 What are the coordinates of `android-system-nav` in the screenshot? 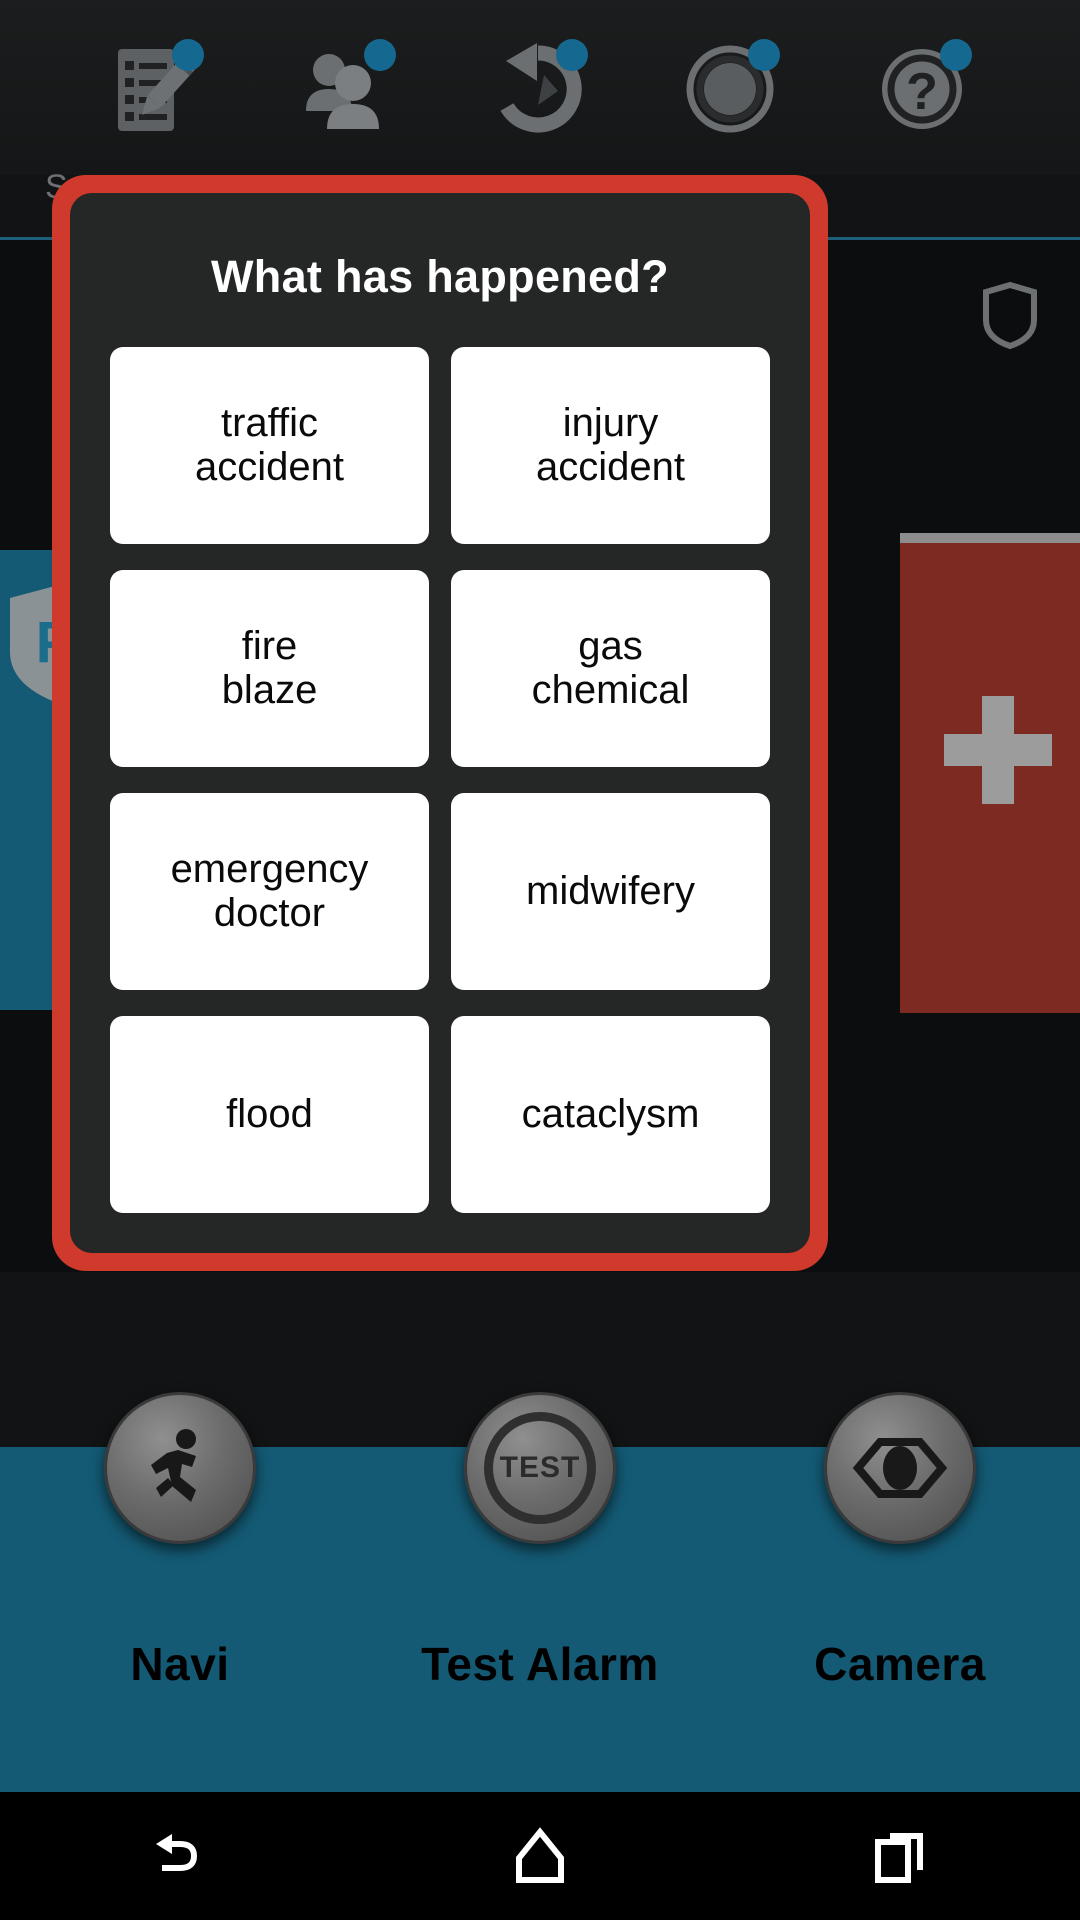 It's located at (540, 1856).